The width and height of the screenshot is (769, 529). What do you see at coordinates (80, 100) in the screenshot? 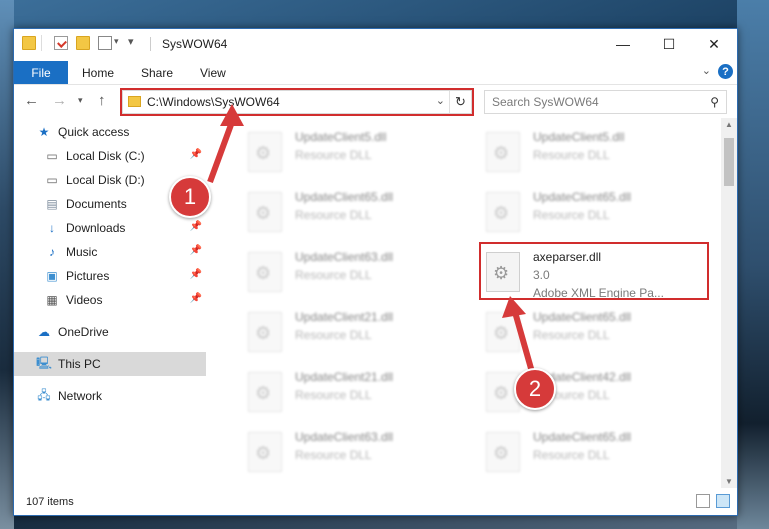
I see `recent-locations-chevron-icon: ▾` at bounding box center [80, 100].